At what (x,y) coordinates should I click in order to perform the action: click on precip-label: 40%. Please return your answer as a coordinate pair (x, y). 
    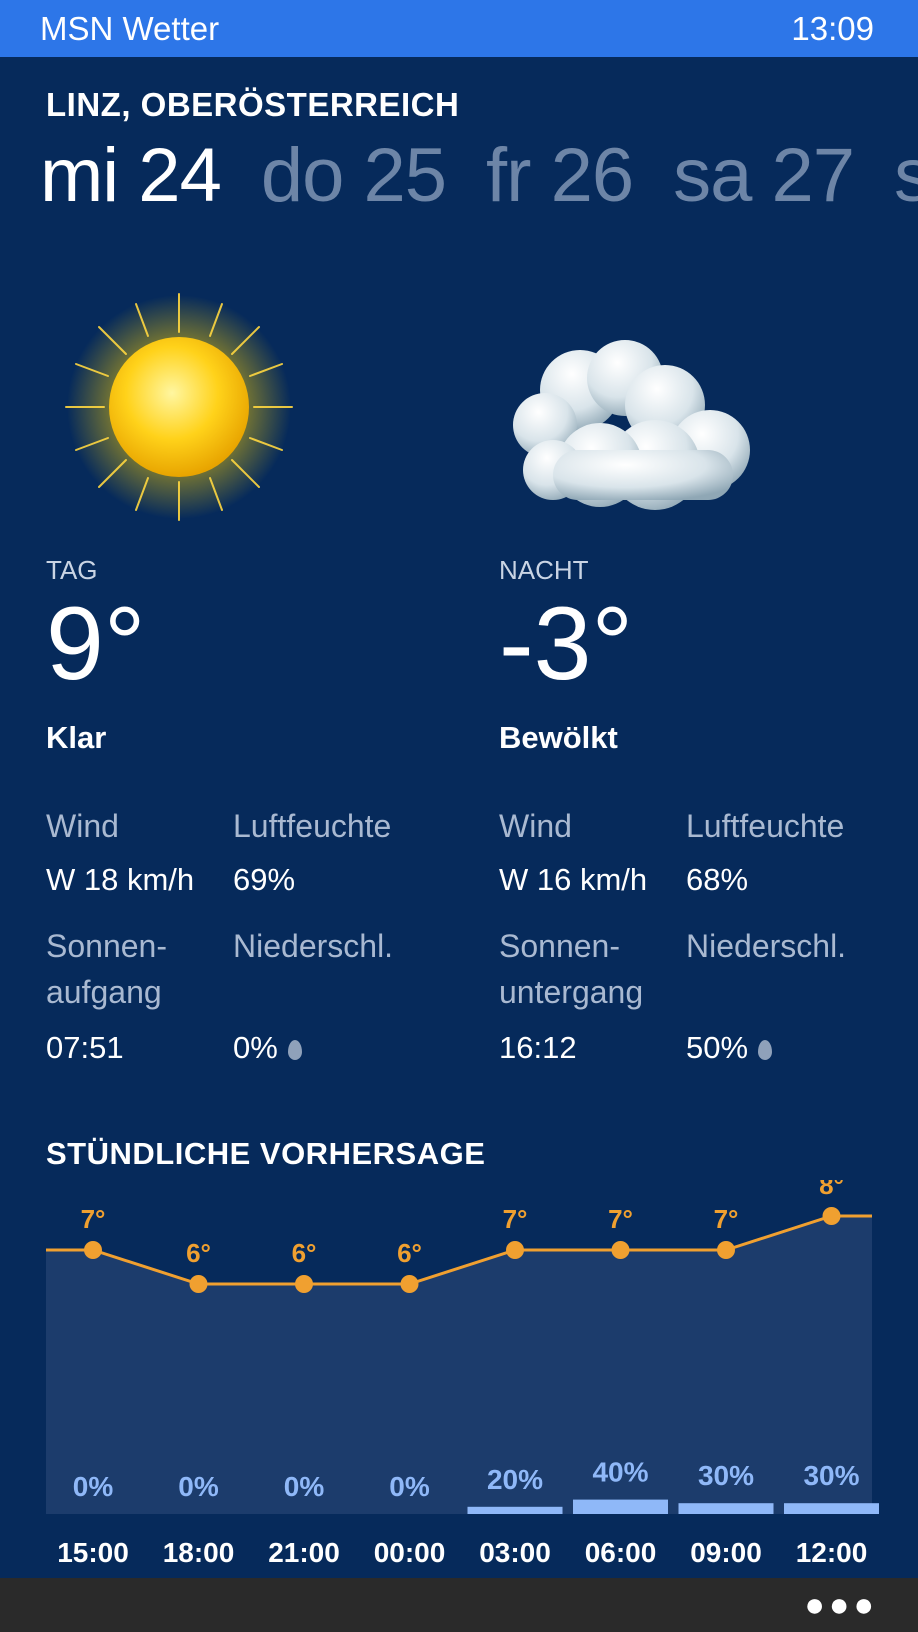
    Looking at the image, I should click on (620, 1472).